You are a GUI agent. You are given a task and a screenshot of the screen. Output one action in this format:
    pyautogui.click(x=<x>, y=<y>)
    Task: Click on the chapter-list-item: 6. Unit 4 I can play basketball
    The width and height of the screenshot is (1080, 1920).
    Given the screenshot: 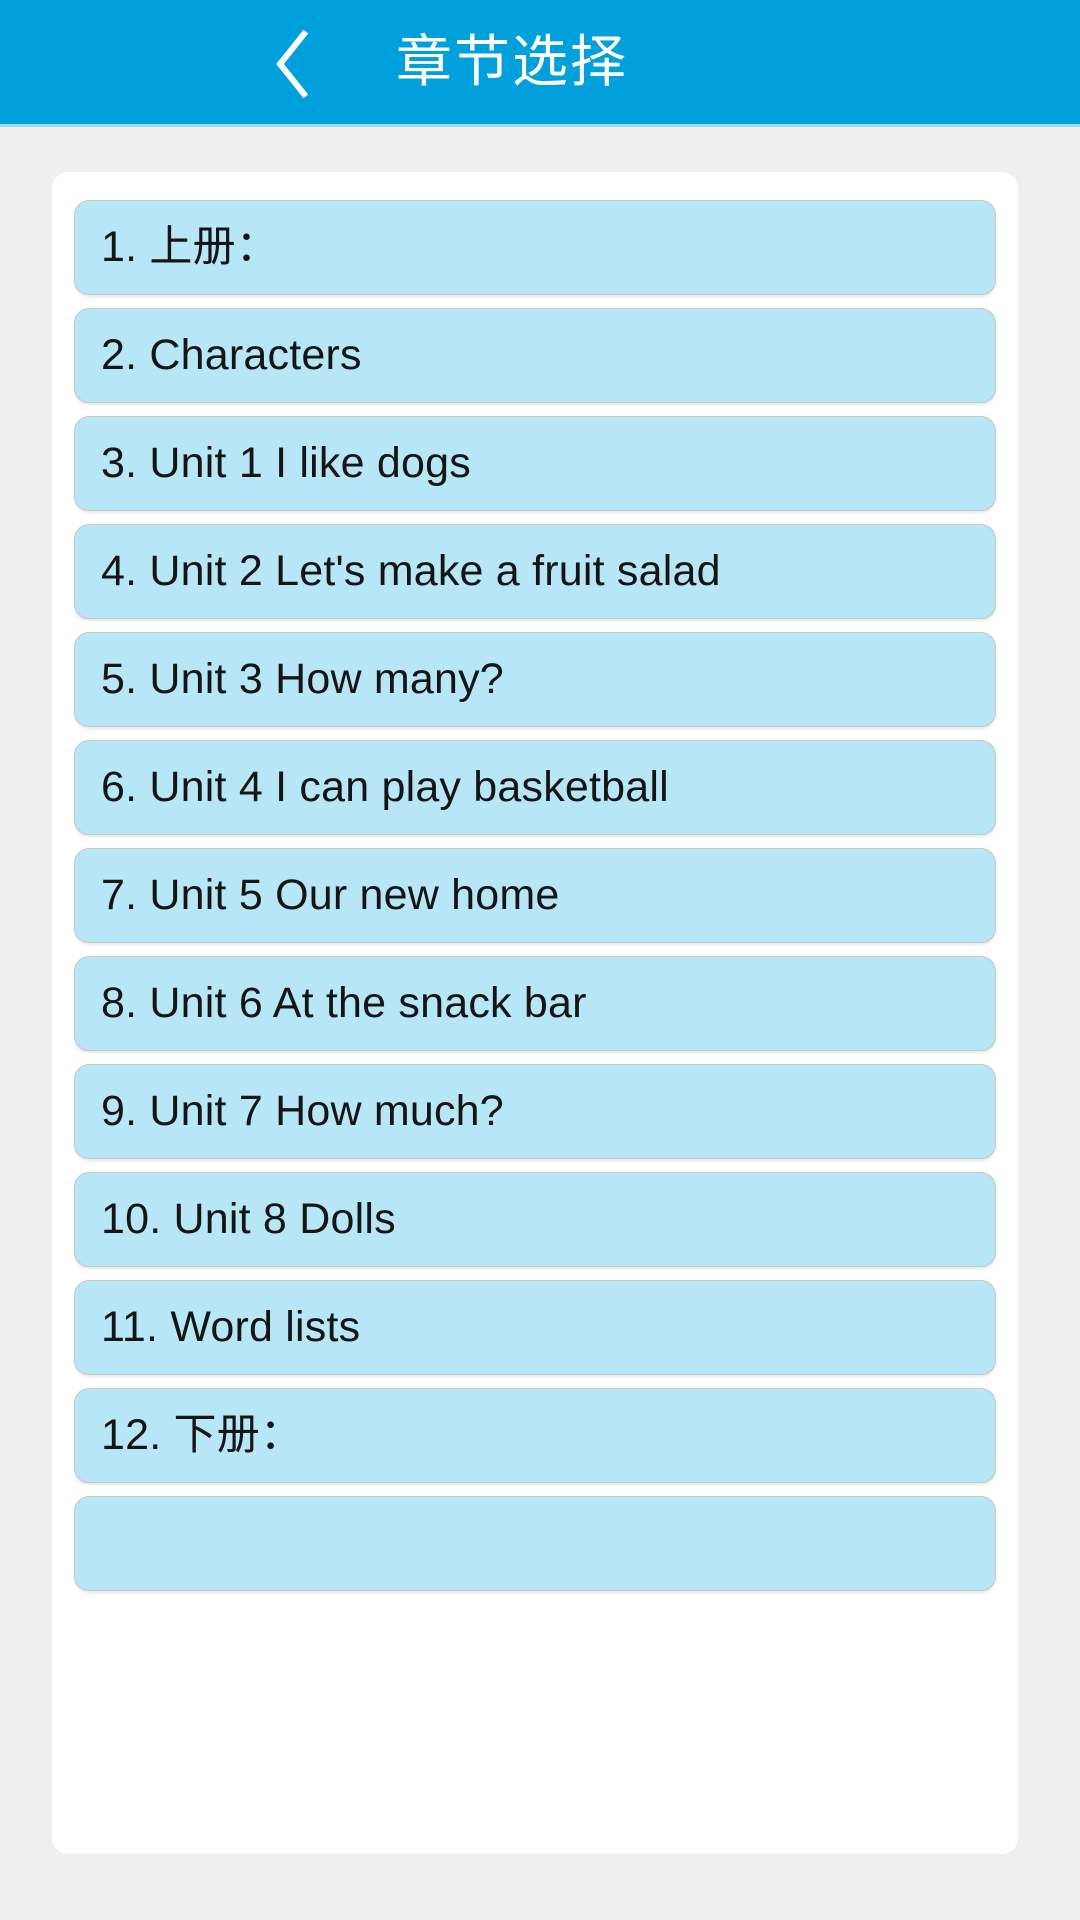 What is the action you would take?
    pyautogui.click(x=535, y=787)
    